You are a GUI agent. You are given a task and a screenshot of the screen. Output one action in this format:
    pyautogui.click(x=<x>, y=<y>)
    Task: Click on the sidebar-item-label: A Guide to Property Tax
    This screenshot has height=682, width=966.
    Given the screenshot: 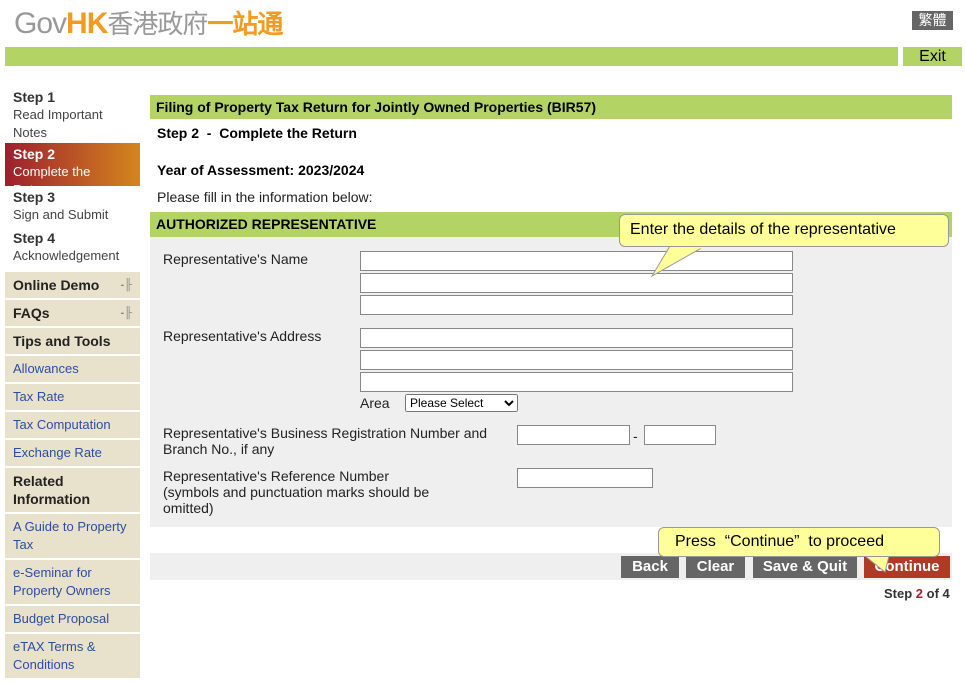 What is the action you would take?
    pyautogui.click(x=70, y=535)
    